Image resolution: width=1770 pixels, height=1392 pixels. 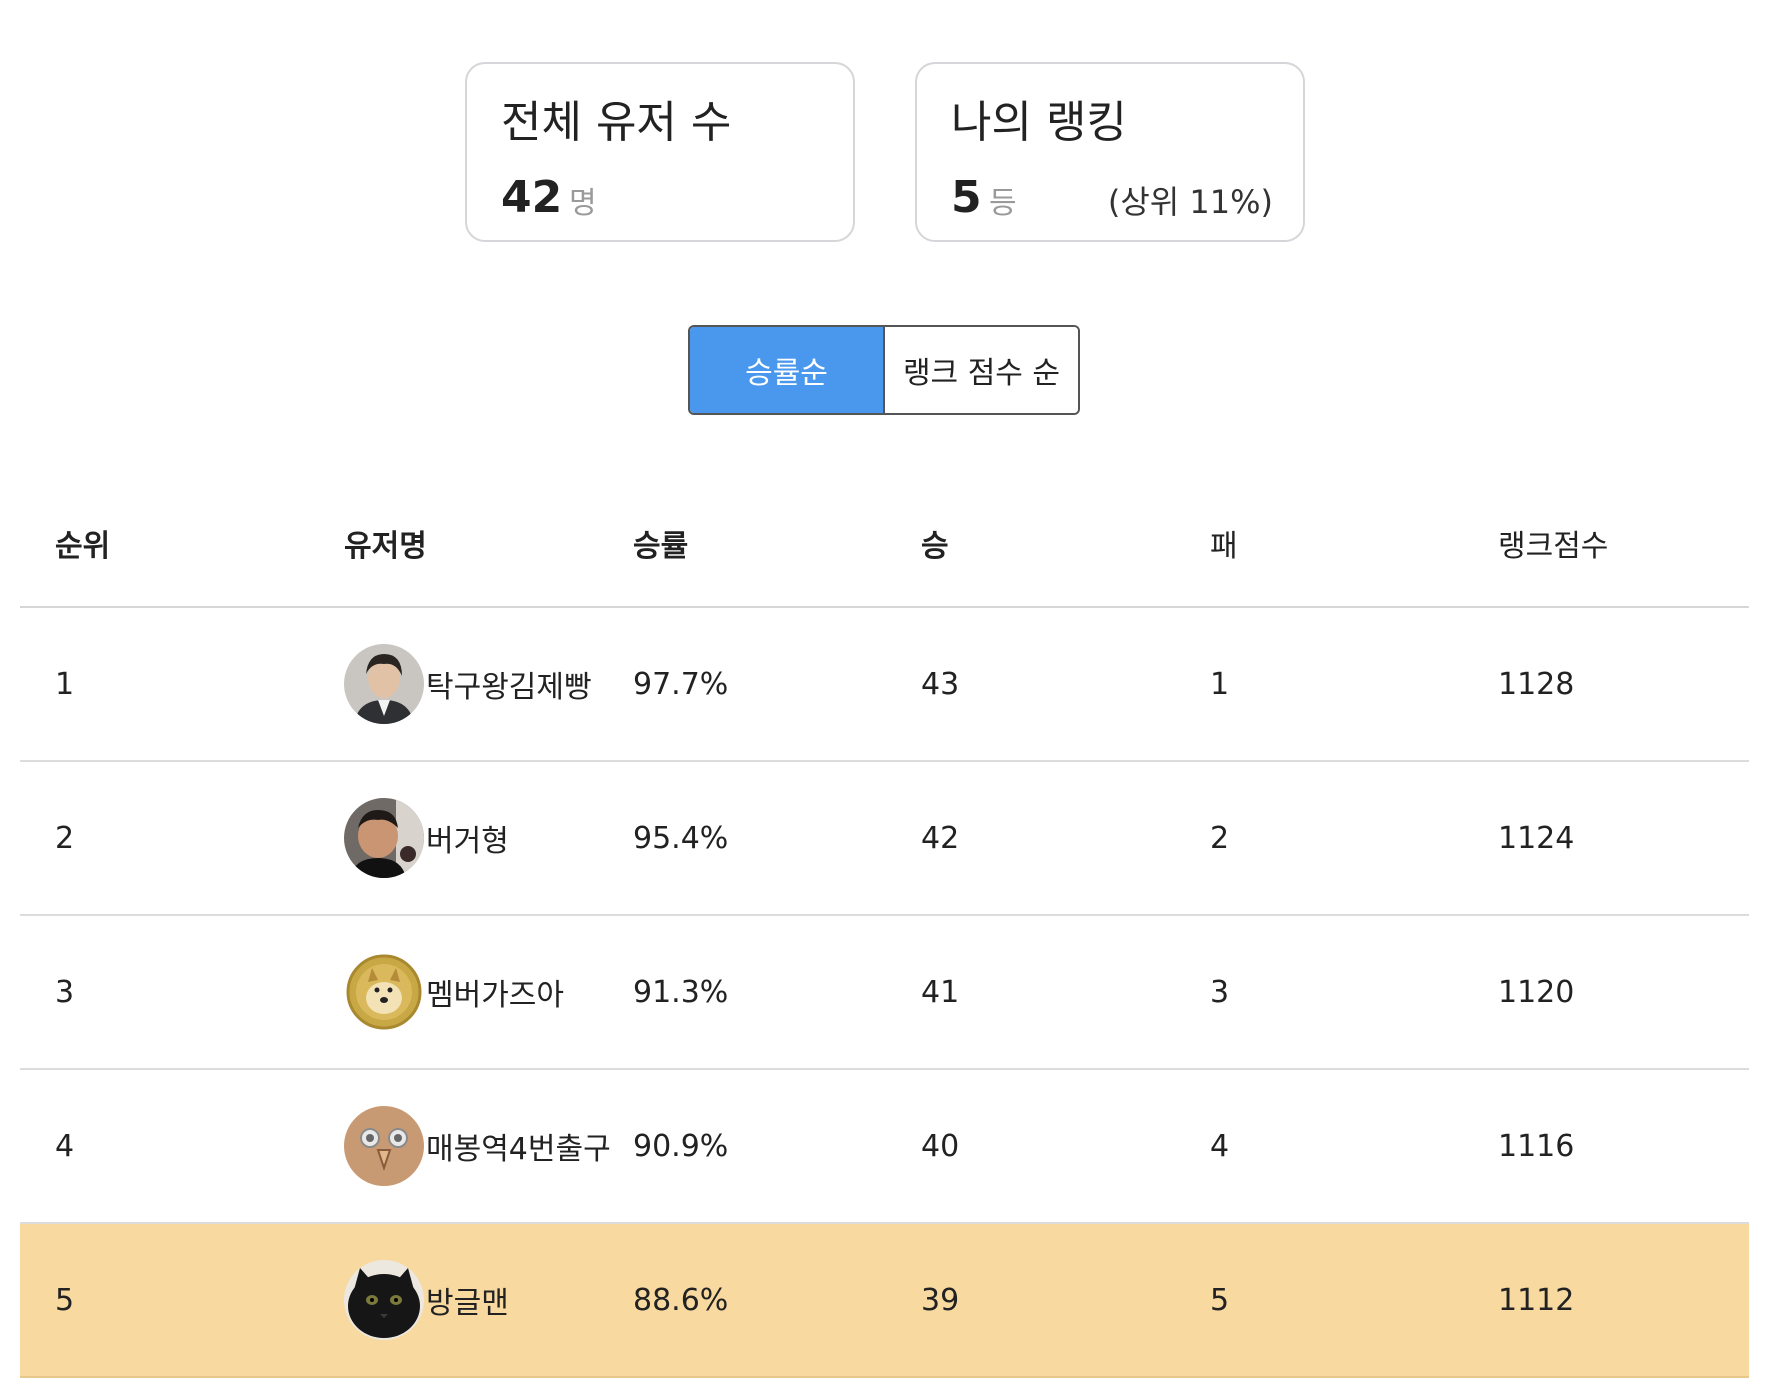 What do you see at coordinates (1190, 202) in the screenshot?
I see `my-ranking-percentile: (상위 11%)` at bounding box center [1190, 202].